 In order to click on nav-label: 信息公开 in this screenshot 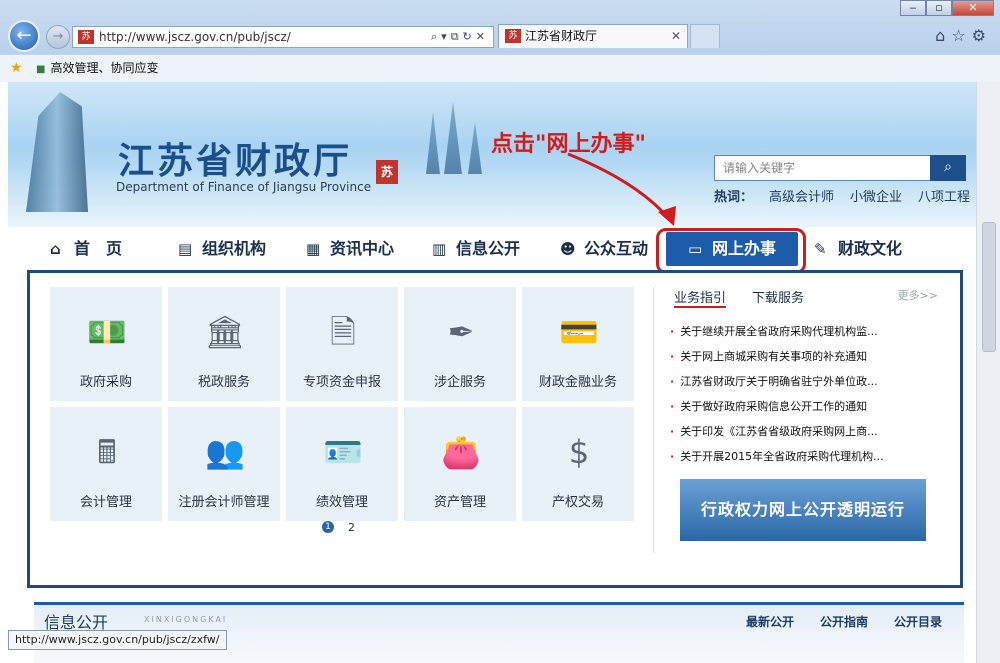, I will do `click(488, 248)`.